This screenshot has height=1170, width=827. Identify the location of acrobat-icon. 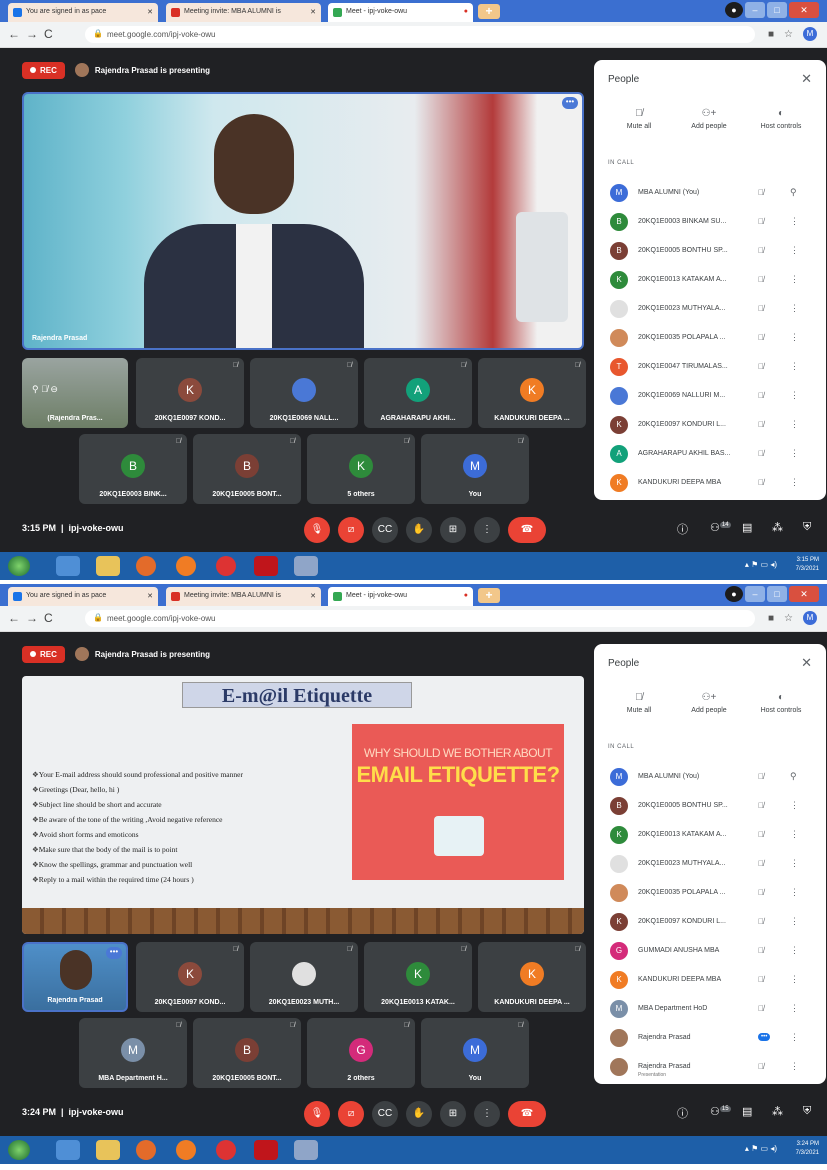
(266, 1150).